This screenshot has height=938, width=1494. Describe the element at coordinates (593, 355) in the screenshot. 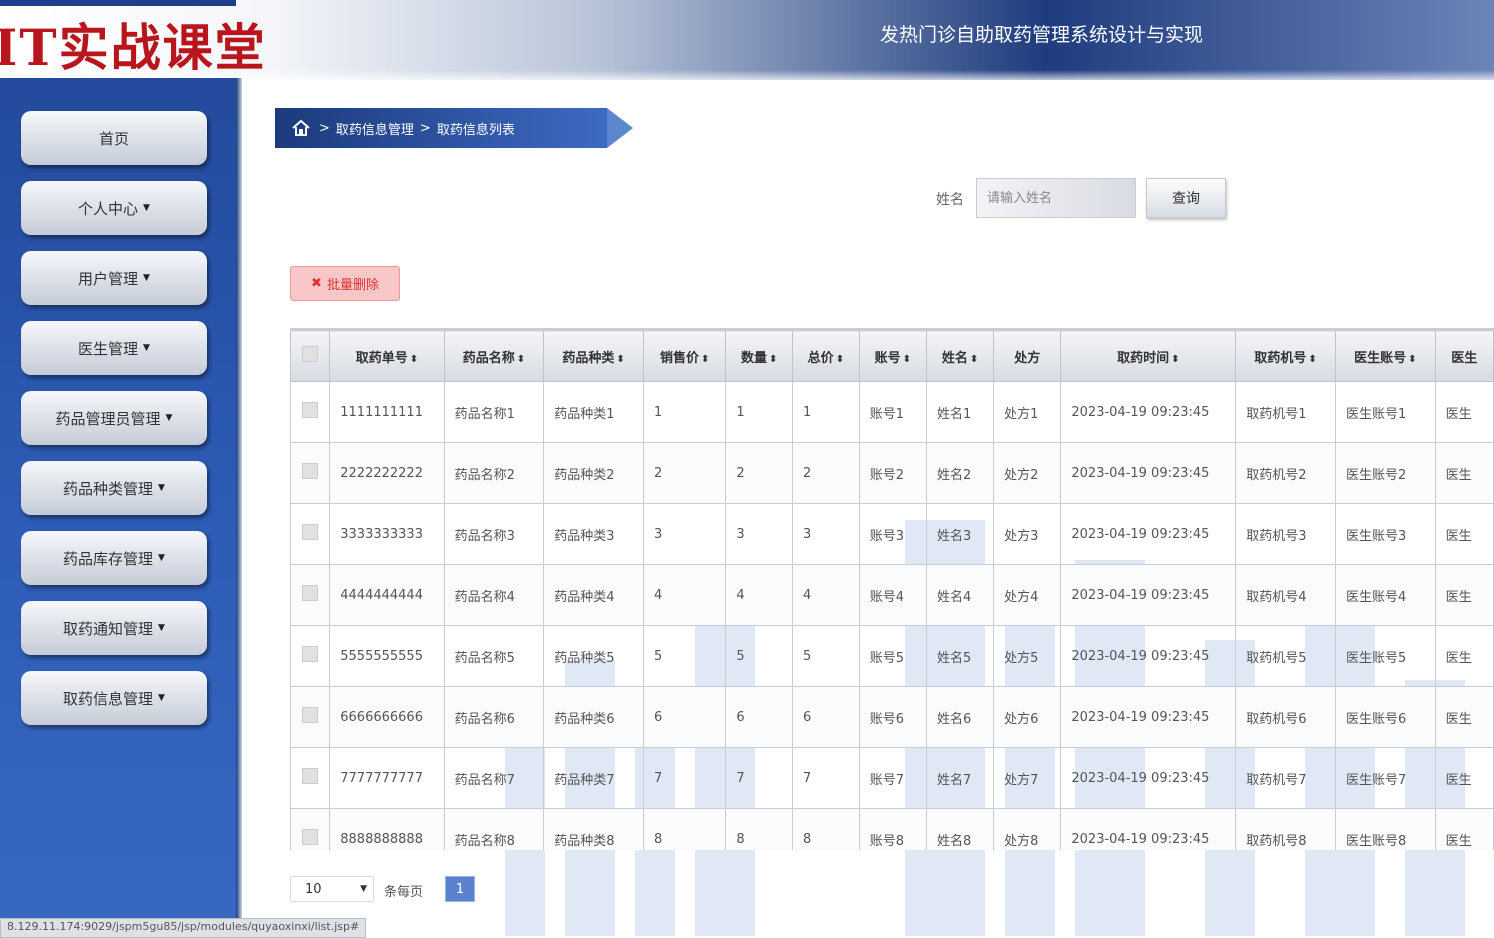

I see `column-header: 药品种类 ⬍` at that location.